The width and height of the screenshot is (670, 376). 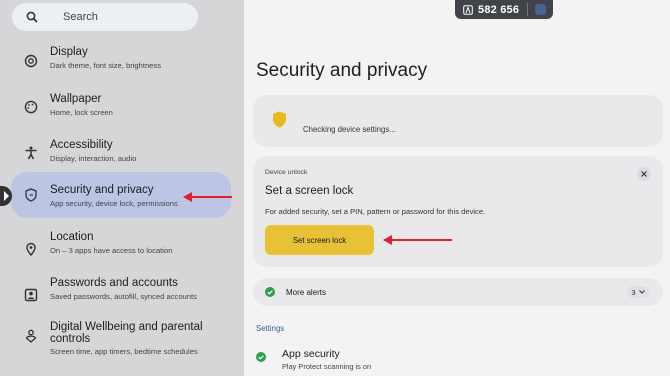 I want to click on app-security-title: App security, so click(x=311, y=354).